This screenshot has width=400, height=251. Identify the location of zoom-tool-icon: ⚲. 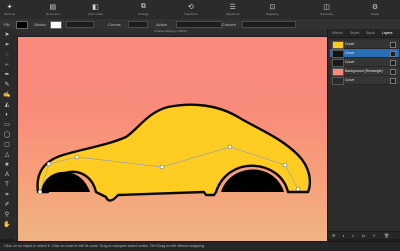
(7, 215).